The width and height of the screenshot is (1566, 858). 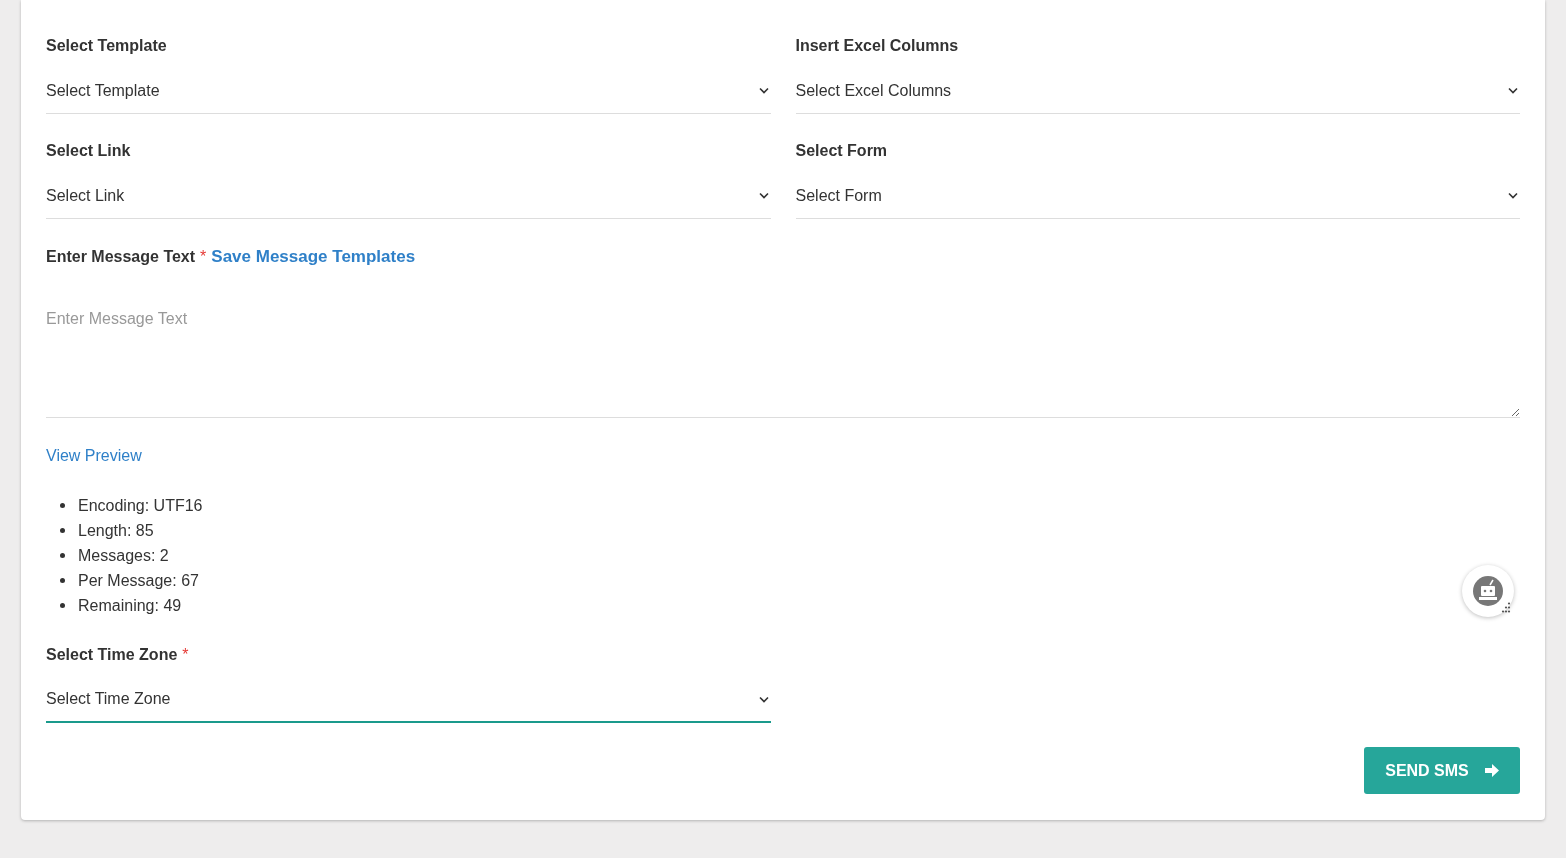 What do you see at coordinates (121, 257) in the screenshot?
I see `field-label: Enter Message Text` at bounding box center [121, 257].